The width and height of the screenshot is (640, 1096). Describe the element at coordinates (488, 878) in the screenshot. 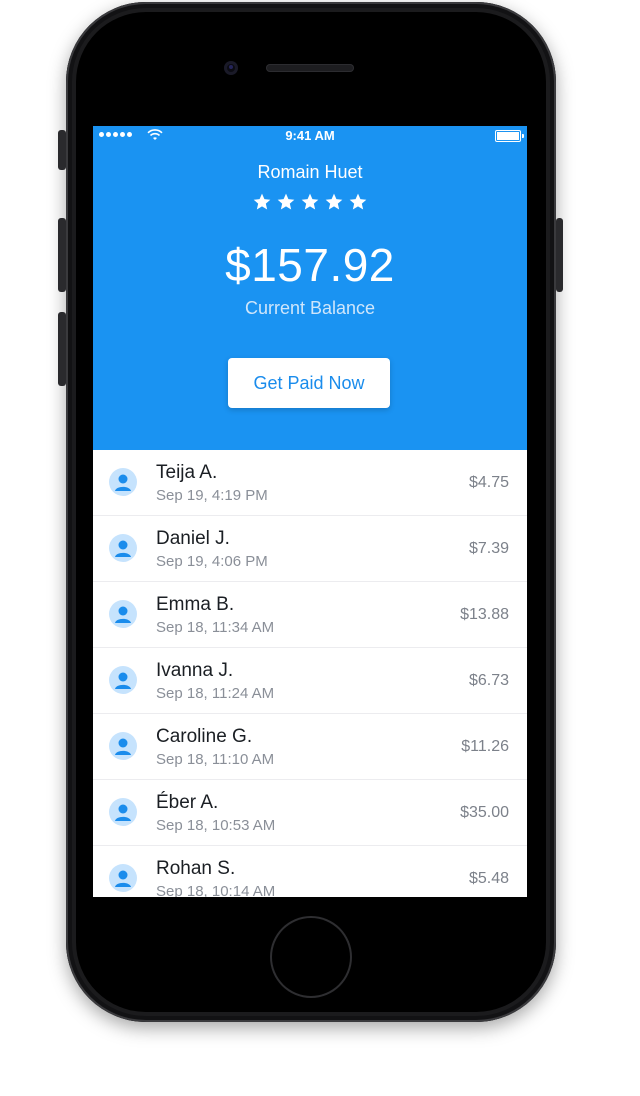

I see `transaction-amount: $5.48` at that location.